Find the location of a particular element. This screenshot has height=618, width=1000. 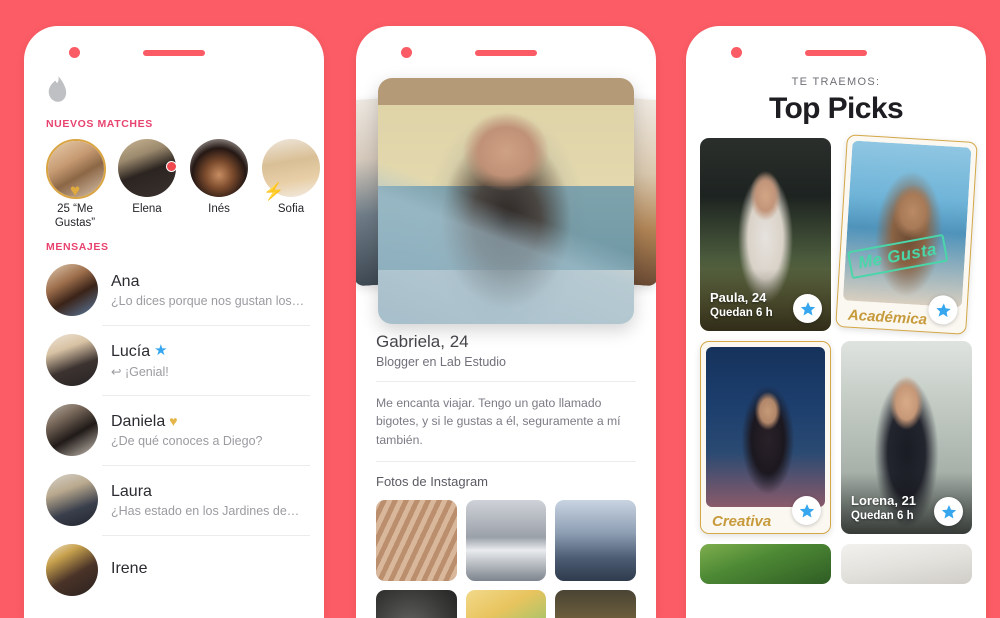

message-row: Lucía ★ ↩ ¡Genial! is located at coordinates (174, 360).